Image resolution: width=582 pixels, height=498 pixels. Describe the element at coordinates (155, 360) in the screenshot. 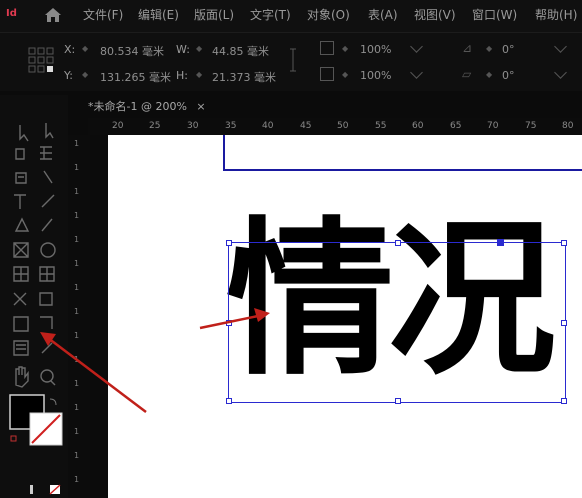

I see `annotation-arrows` at that location.